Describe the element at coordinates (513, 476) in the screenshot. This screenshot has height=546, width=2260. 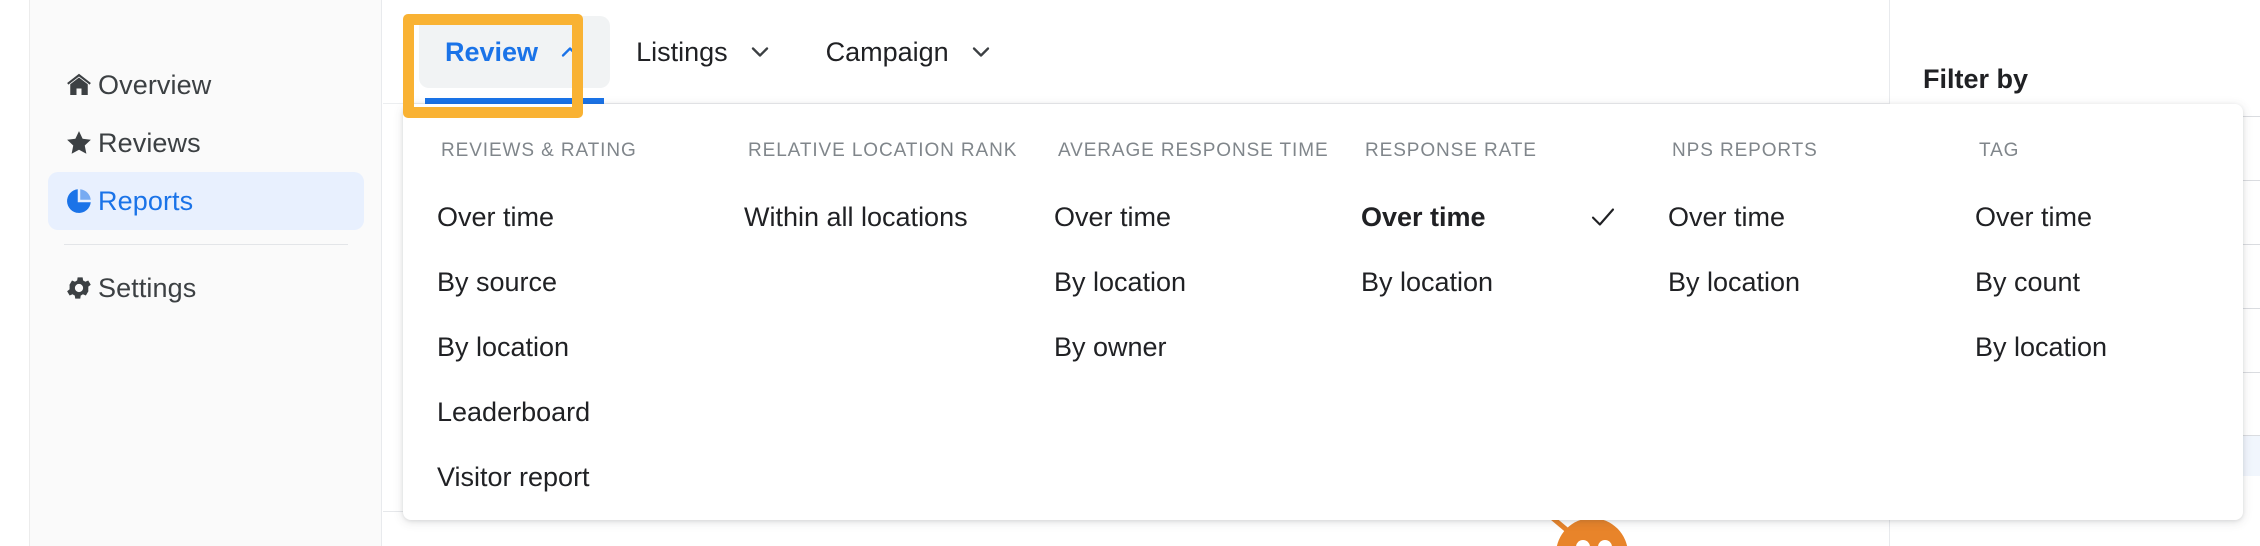
I see `menu-item-label: Visitor report` at that location.